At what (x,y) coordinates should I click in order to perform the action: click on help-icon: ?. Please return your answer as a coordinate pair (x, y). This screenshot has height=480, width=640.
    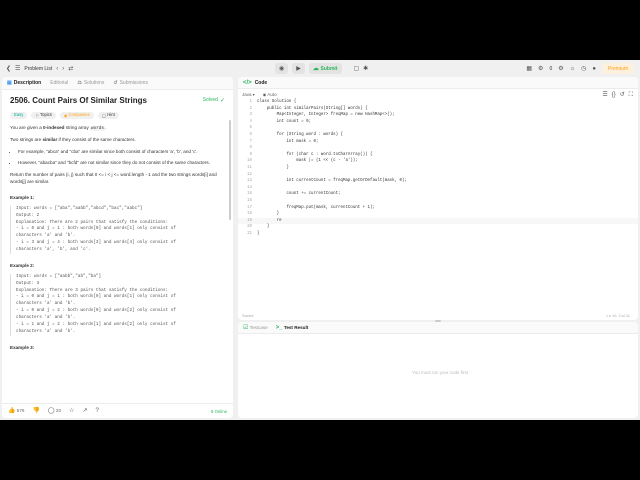
    Looking at the image, I should click on (96, 411).